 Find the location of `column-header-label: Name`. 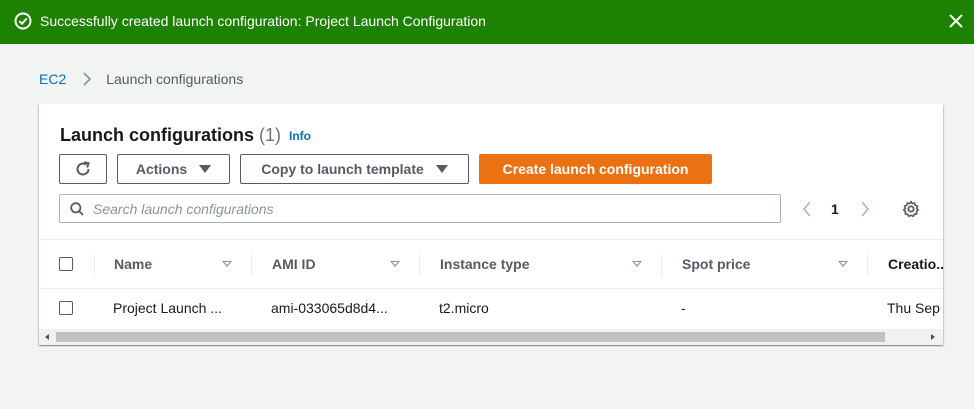

column-header-label: Name is located at coordinates (133, 264).